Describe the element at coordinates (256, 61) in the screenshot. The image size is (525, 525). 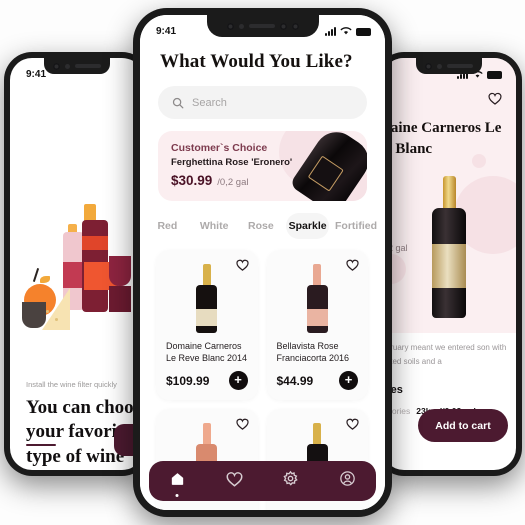
I see `page-title: What Would You Like?` at that location.